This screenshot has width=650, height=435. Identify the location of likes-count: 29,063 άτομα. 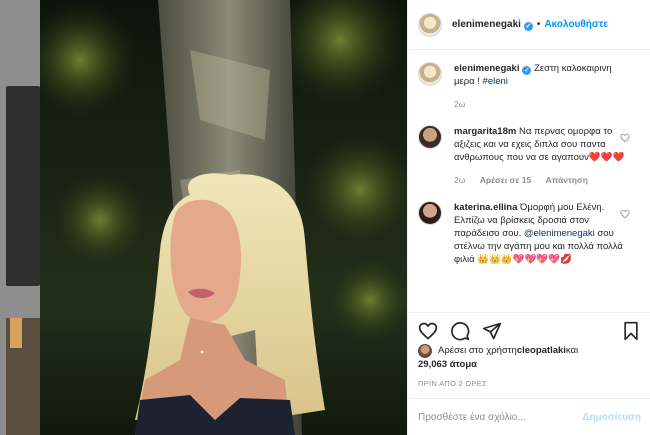
(529, 365).